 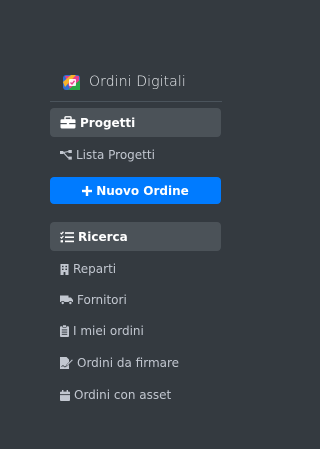 What do you see at coordinates (102, 300) in the screenshot?
I see `nav-item-label: Fornitori` at bounding box center [102, 300].